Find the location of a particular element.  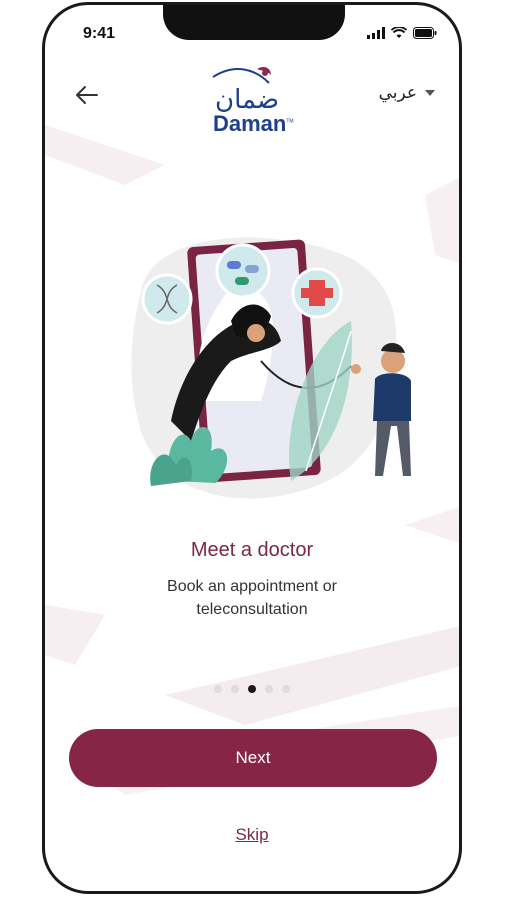

status-icons is located at coordinates (402, 33).